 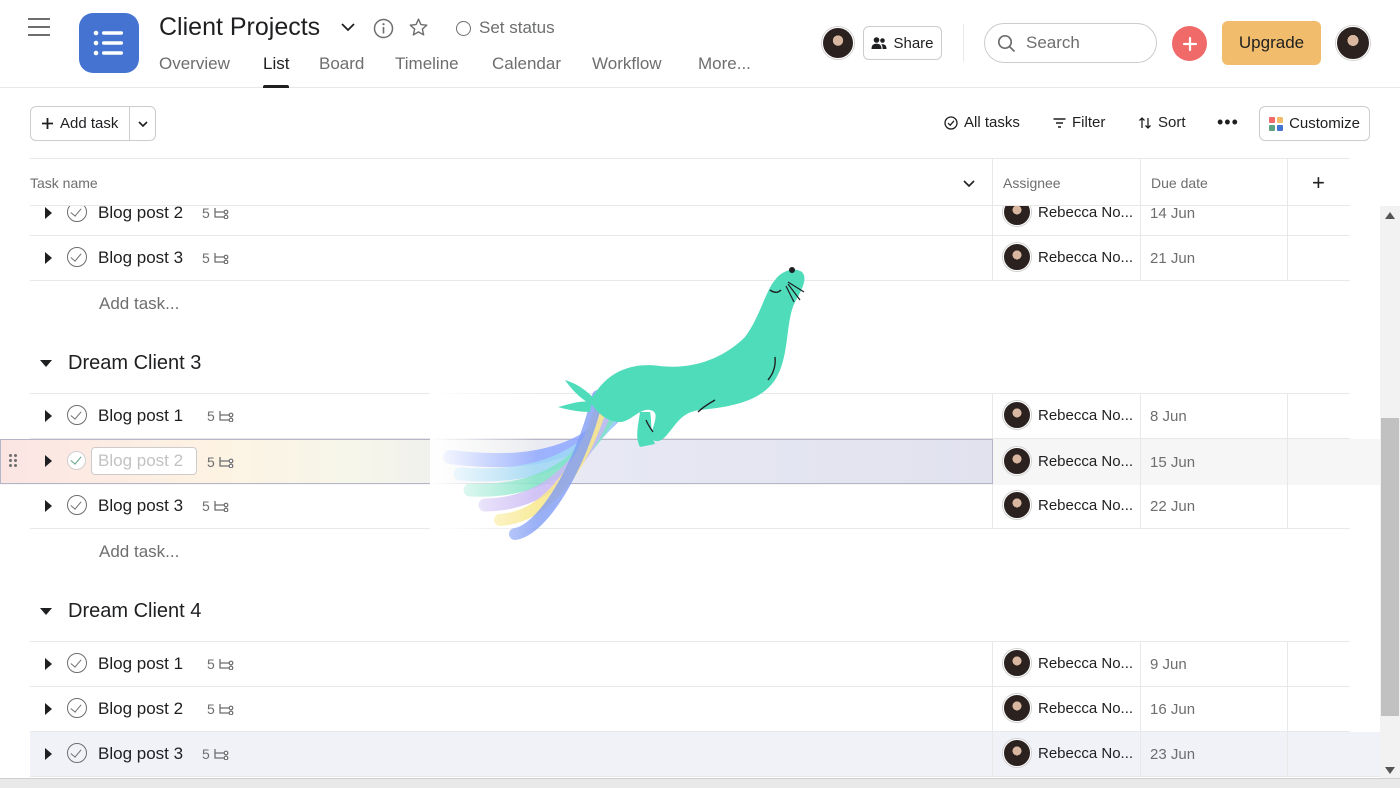 What do you see at coordinates (1228, 122) in the screenshot?
I see `more-options-icon: •••` at bounding box center [1228, 122].